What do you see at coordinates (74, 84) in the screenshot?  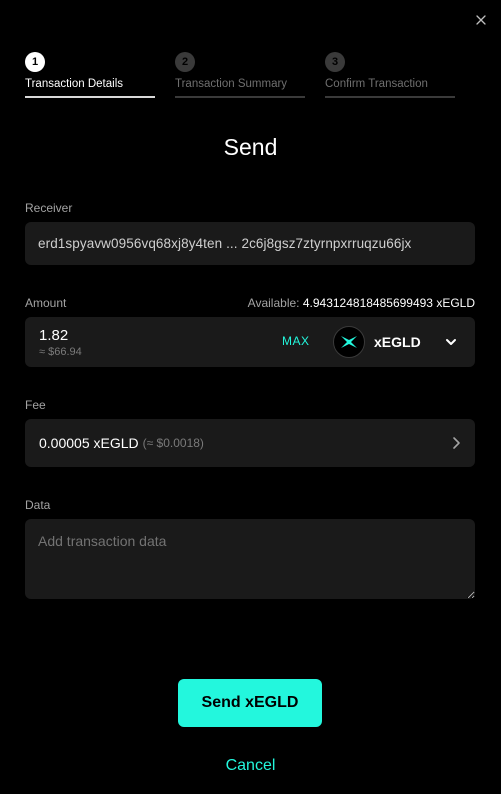 I see `step-label: Transaction Details` at bounding box center [74, 84].